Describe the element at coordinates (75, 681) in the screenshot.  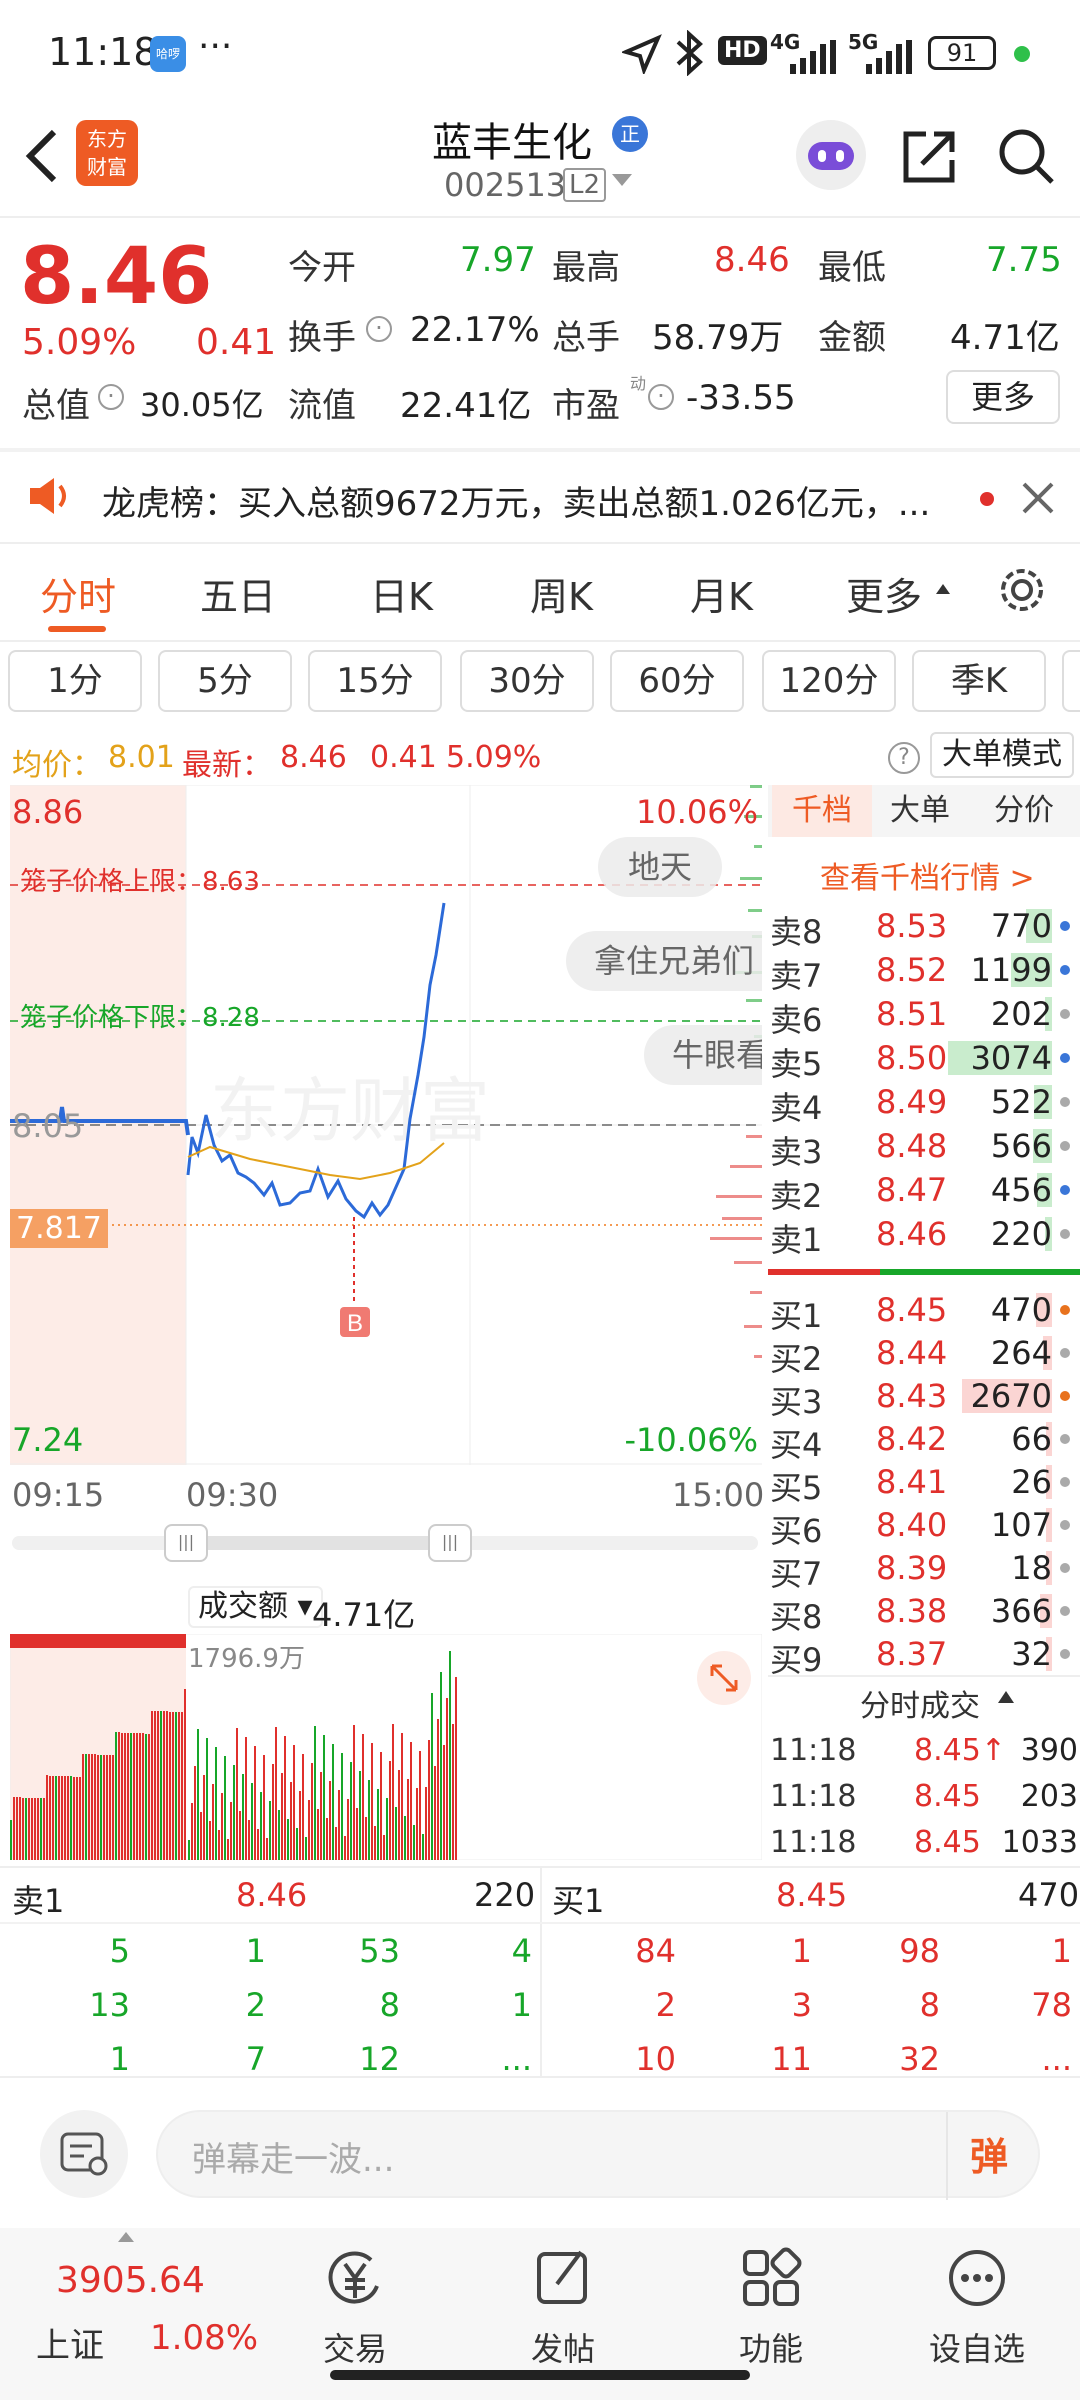
I see `period-1min: 1分` at that location.